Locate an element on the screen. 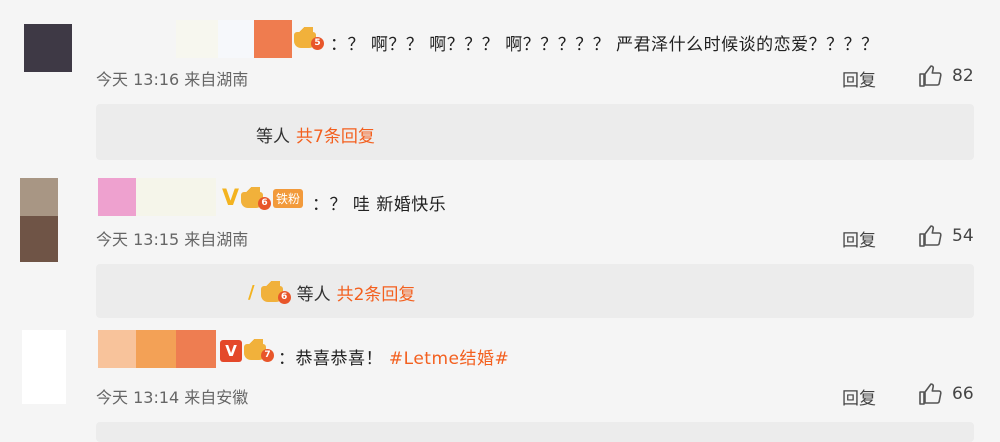 Image resolution: width=1000 pixels, height=442 pixels. verified-icon: V is located at coordinates (230, 198).